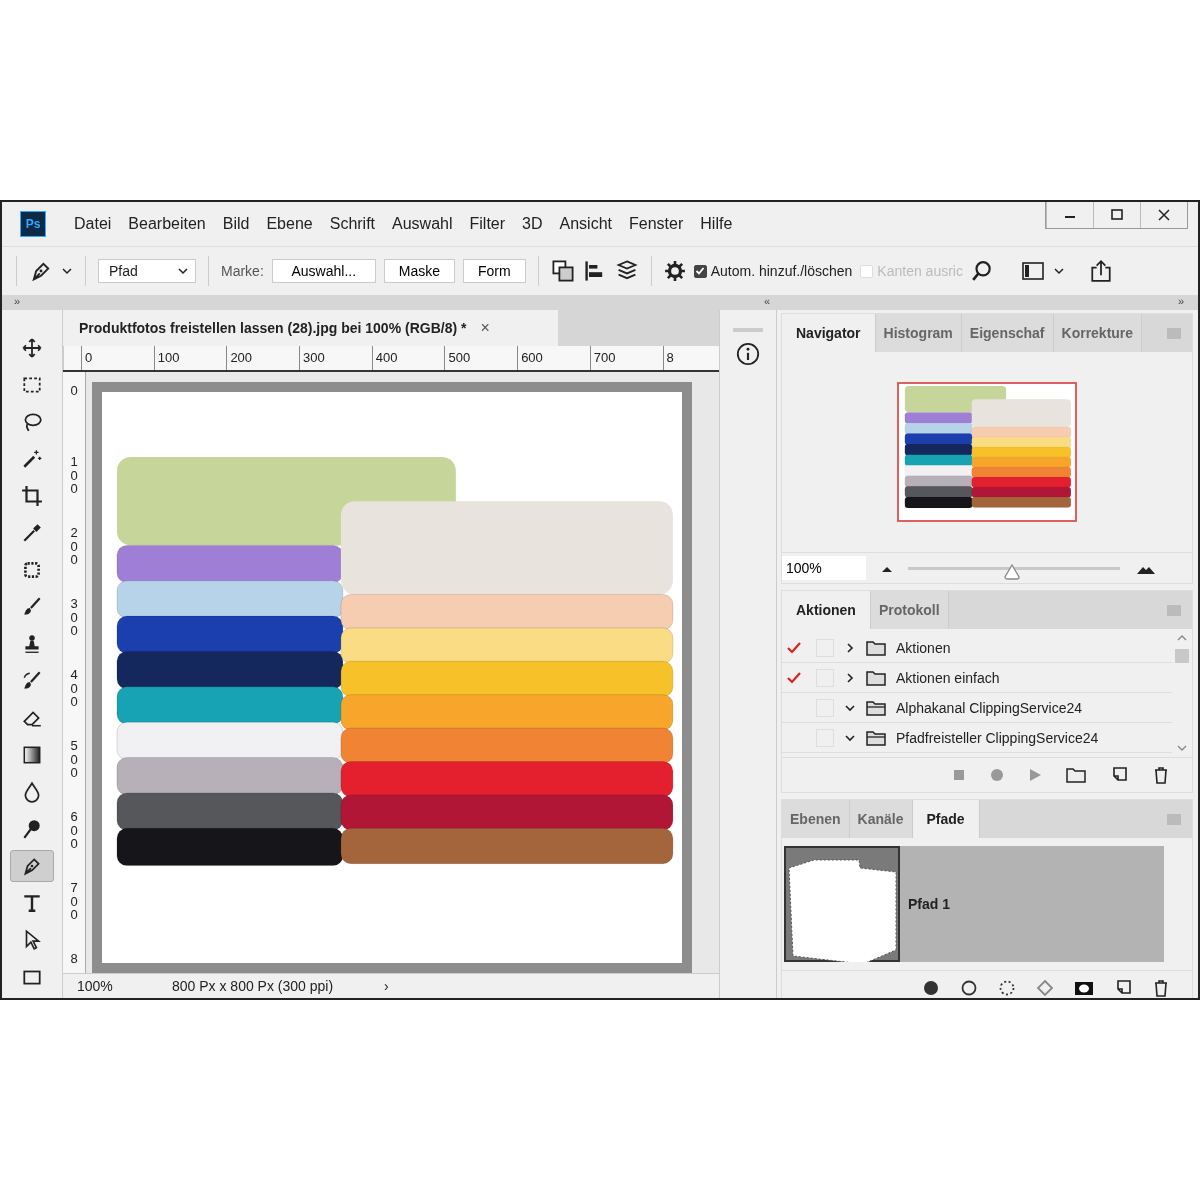 The width and height of the screenshot is (1200, 1200). What do you see at coordinates (656, 224) in the screenshot?
I see `menu-item: Fenster` at bounding box center [656, 224].